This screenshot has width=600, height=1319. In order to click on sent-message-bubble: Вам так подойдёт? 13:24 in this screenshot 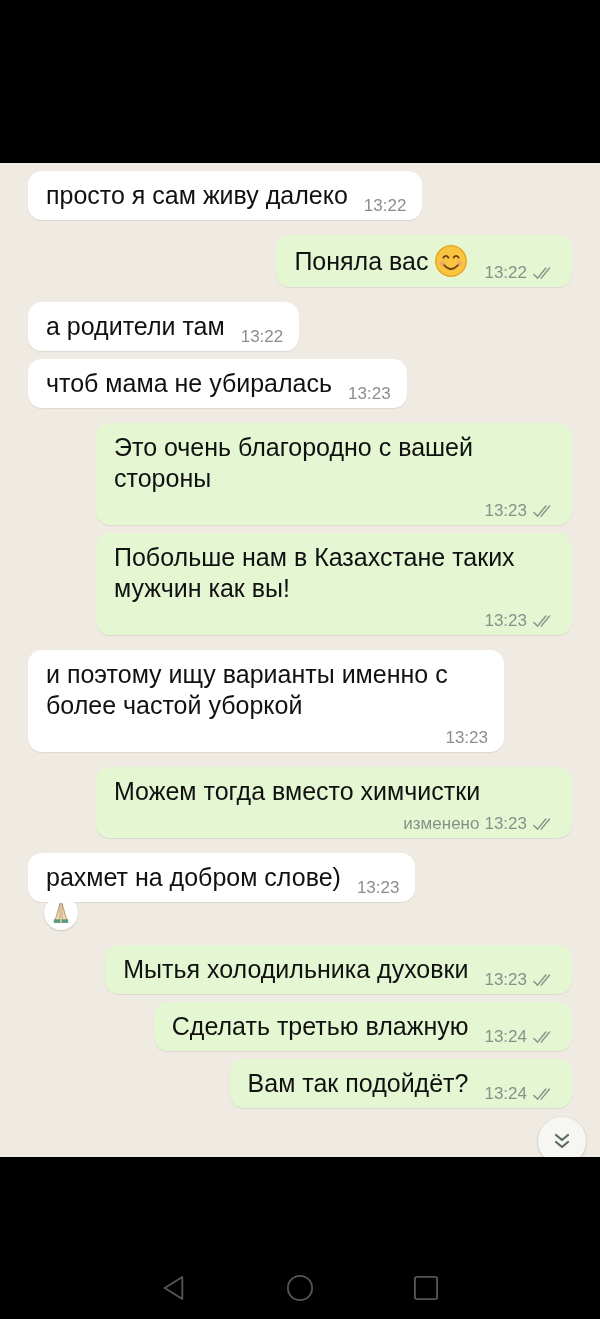, I will do `click(400, 1083)`.